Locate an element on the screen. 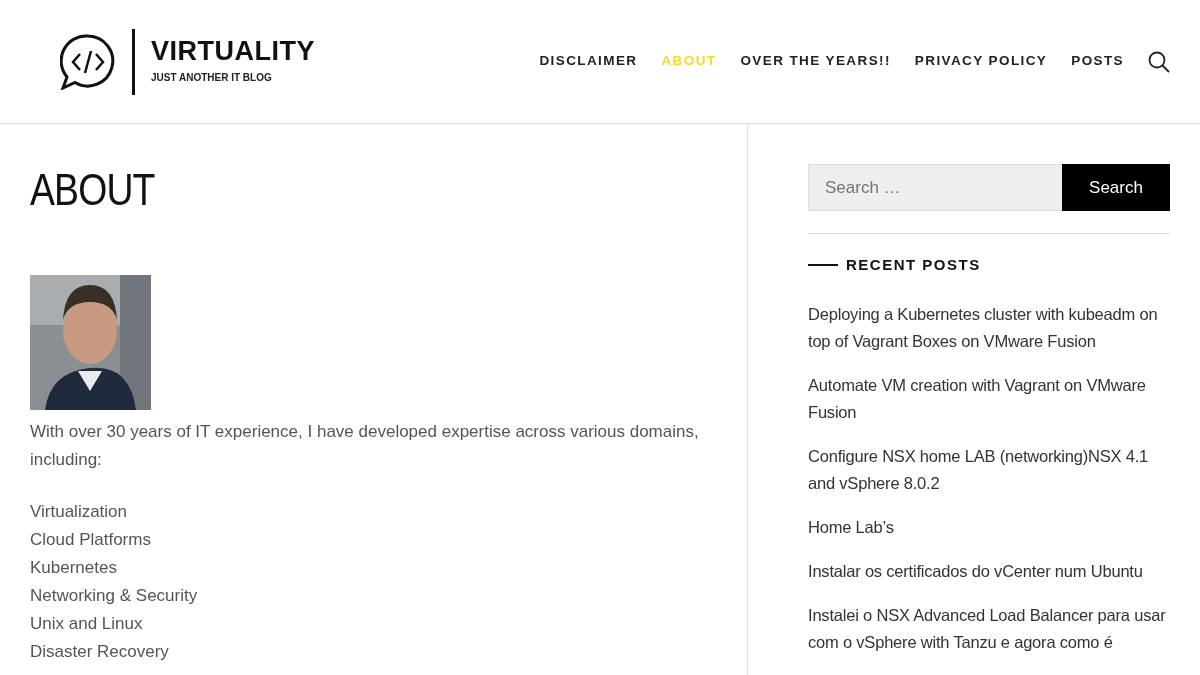 The image size is (1200, 675). nav-link: POSTS is located at coordinates (1097, 61).